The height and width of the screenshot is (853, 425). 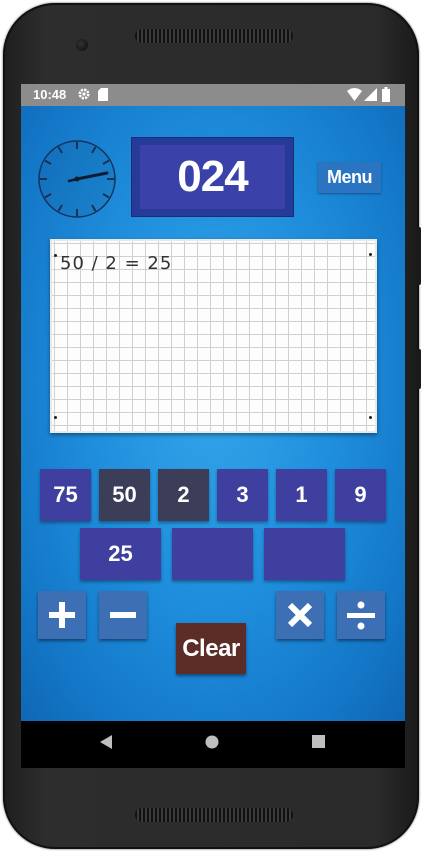 I want to click on signal-icon, so click(x=370, y=96).